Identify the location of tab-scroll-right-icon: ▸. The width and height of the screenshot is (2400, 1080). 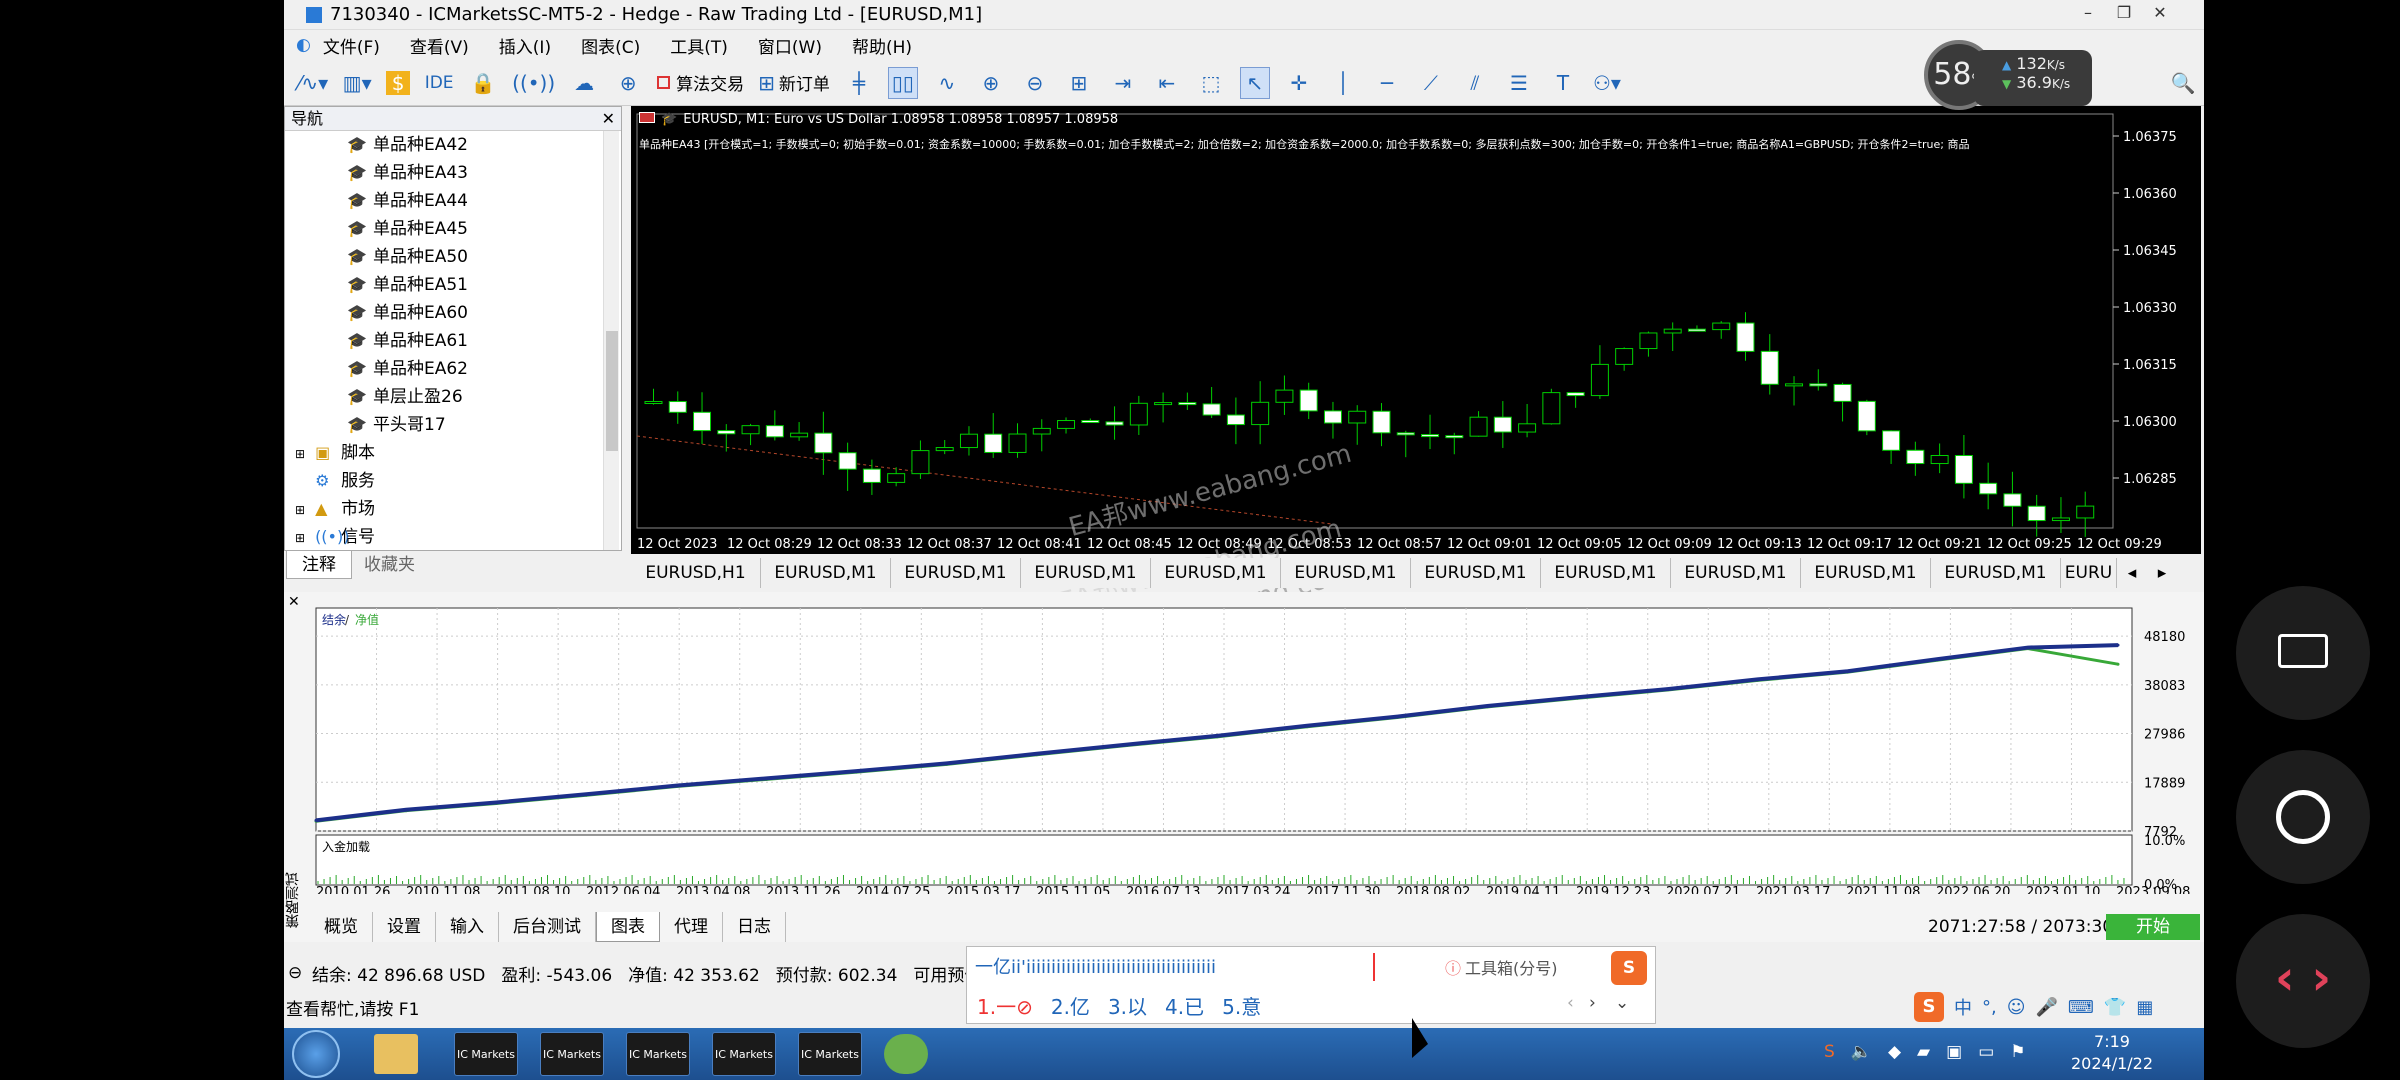
(2162, 574).